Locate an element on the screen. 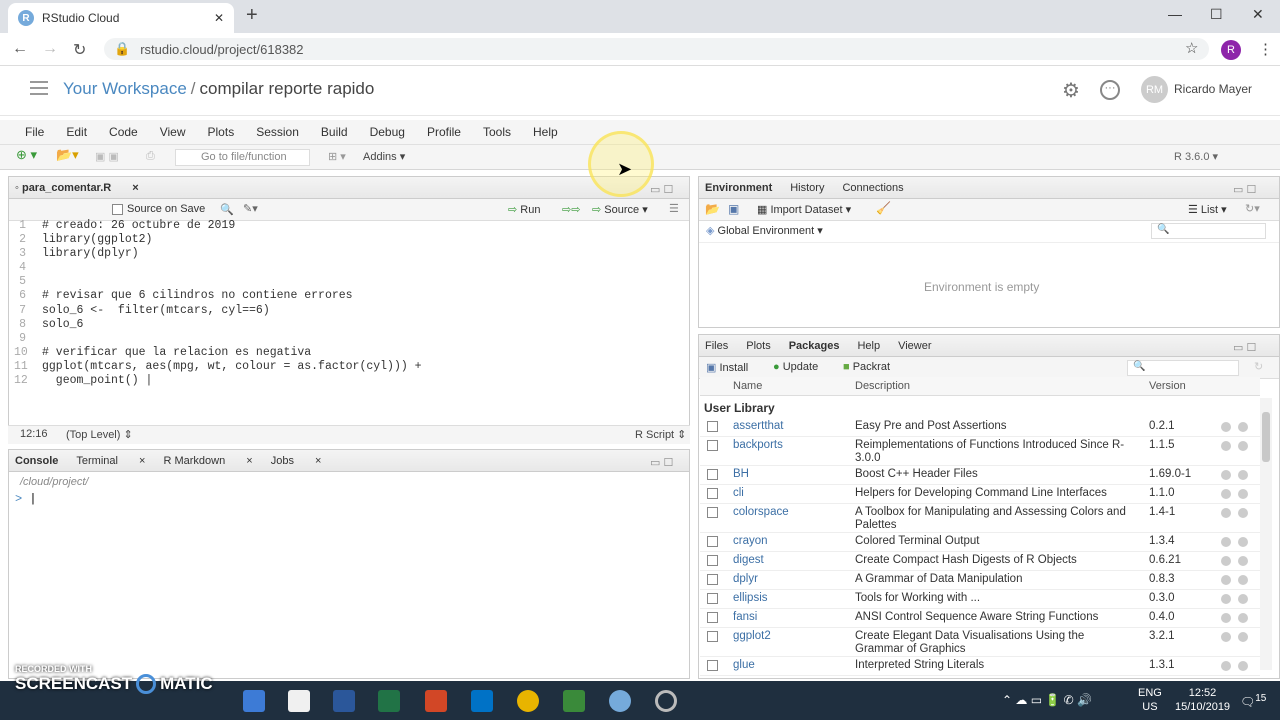  tab-help: Help is located at coordinates (868, 346).